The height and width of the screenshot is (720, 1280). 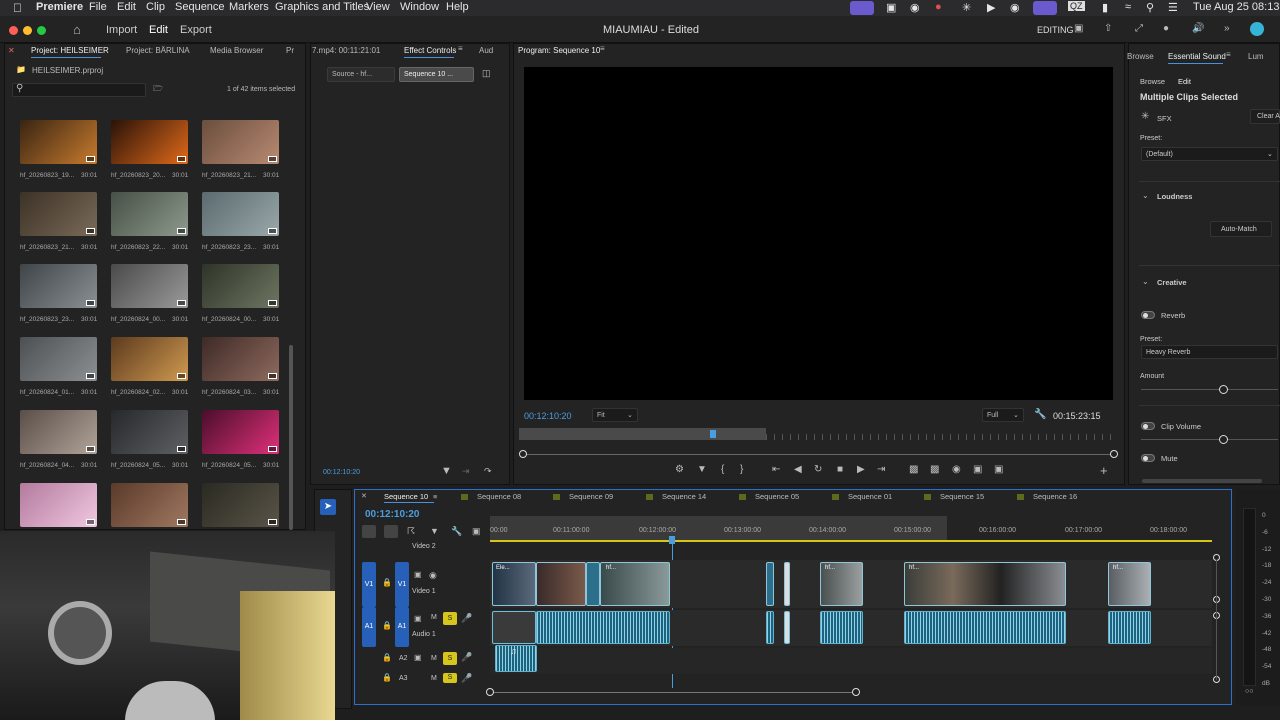 I want to click on go-to-in-icon: ⇤, so click(x=776, y=470).